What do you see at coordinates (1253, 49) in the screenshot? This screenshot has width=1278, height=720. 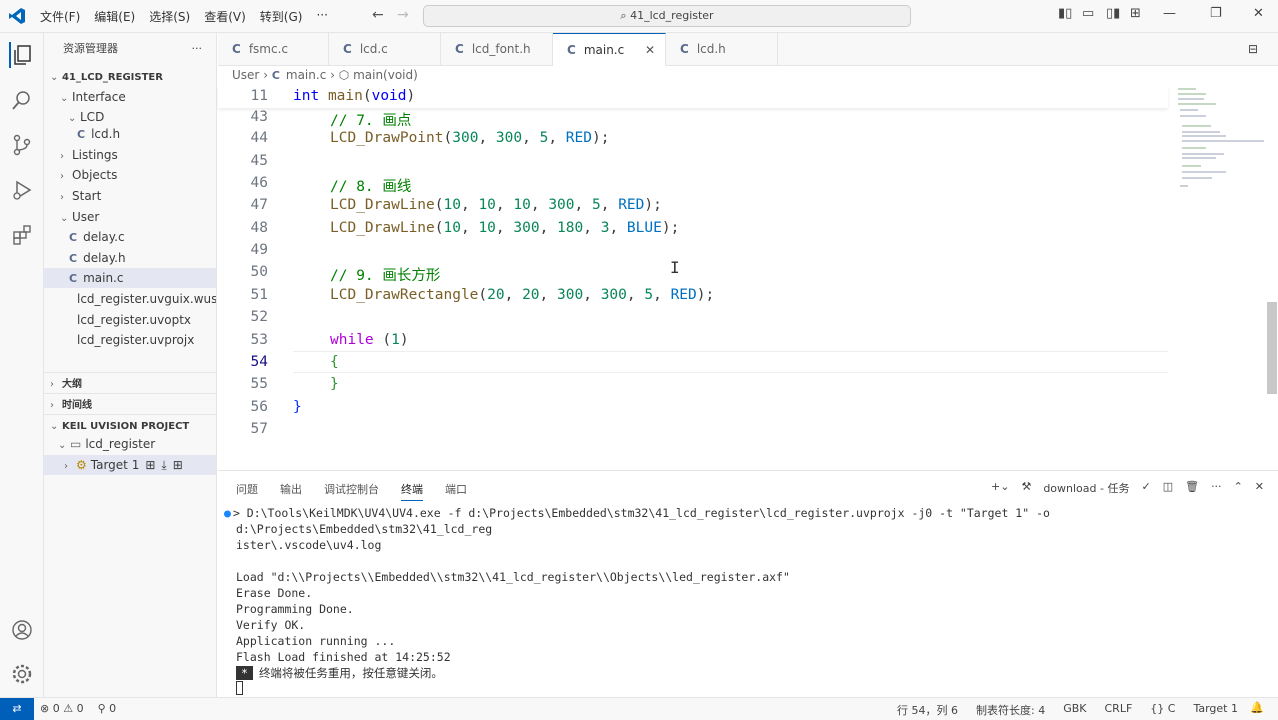 I see `split-editor-icon: ⊟` at bounding box center [1253, 49].